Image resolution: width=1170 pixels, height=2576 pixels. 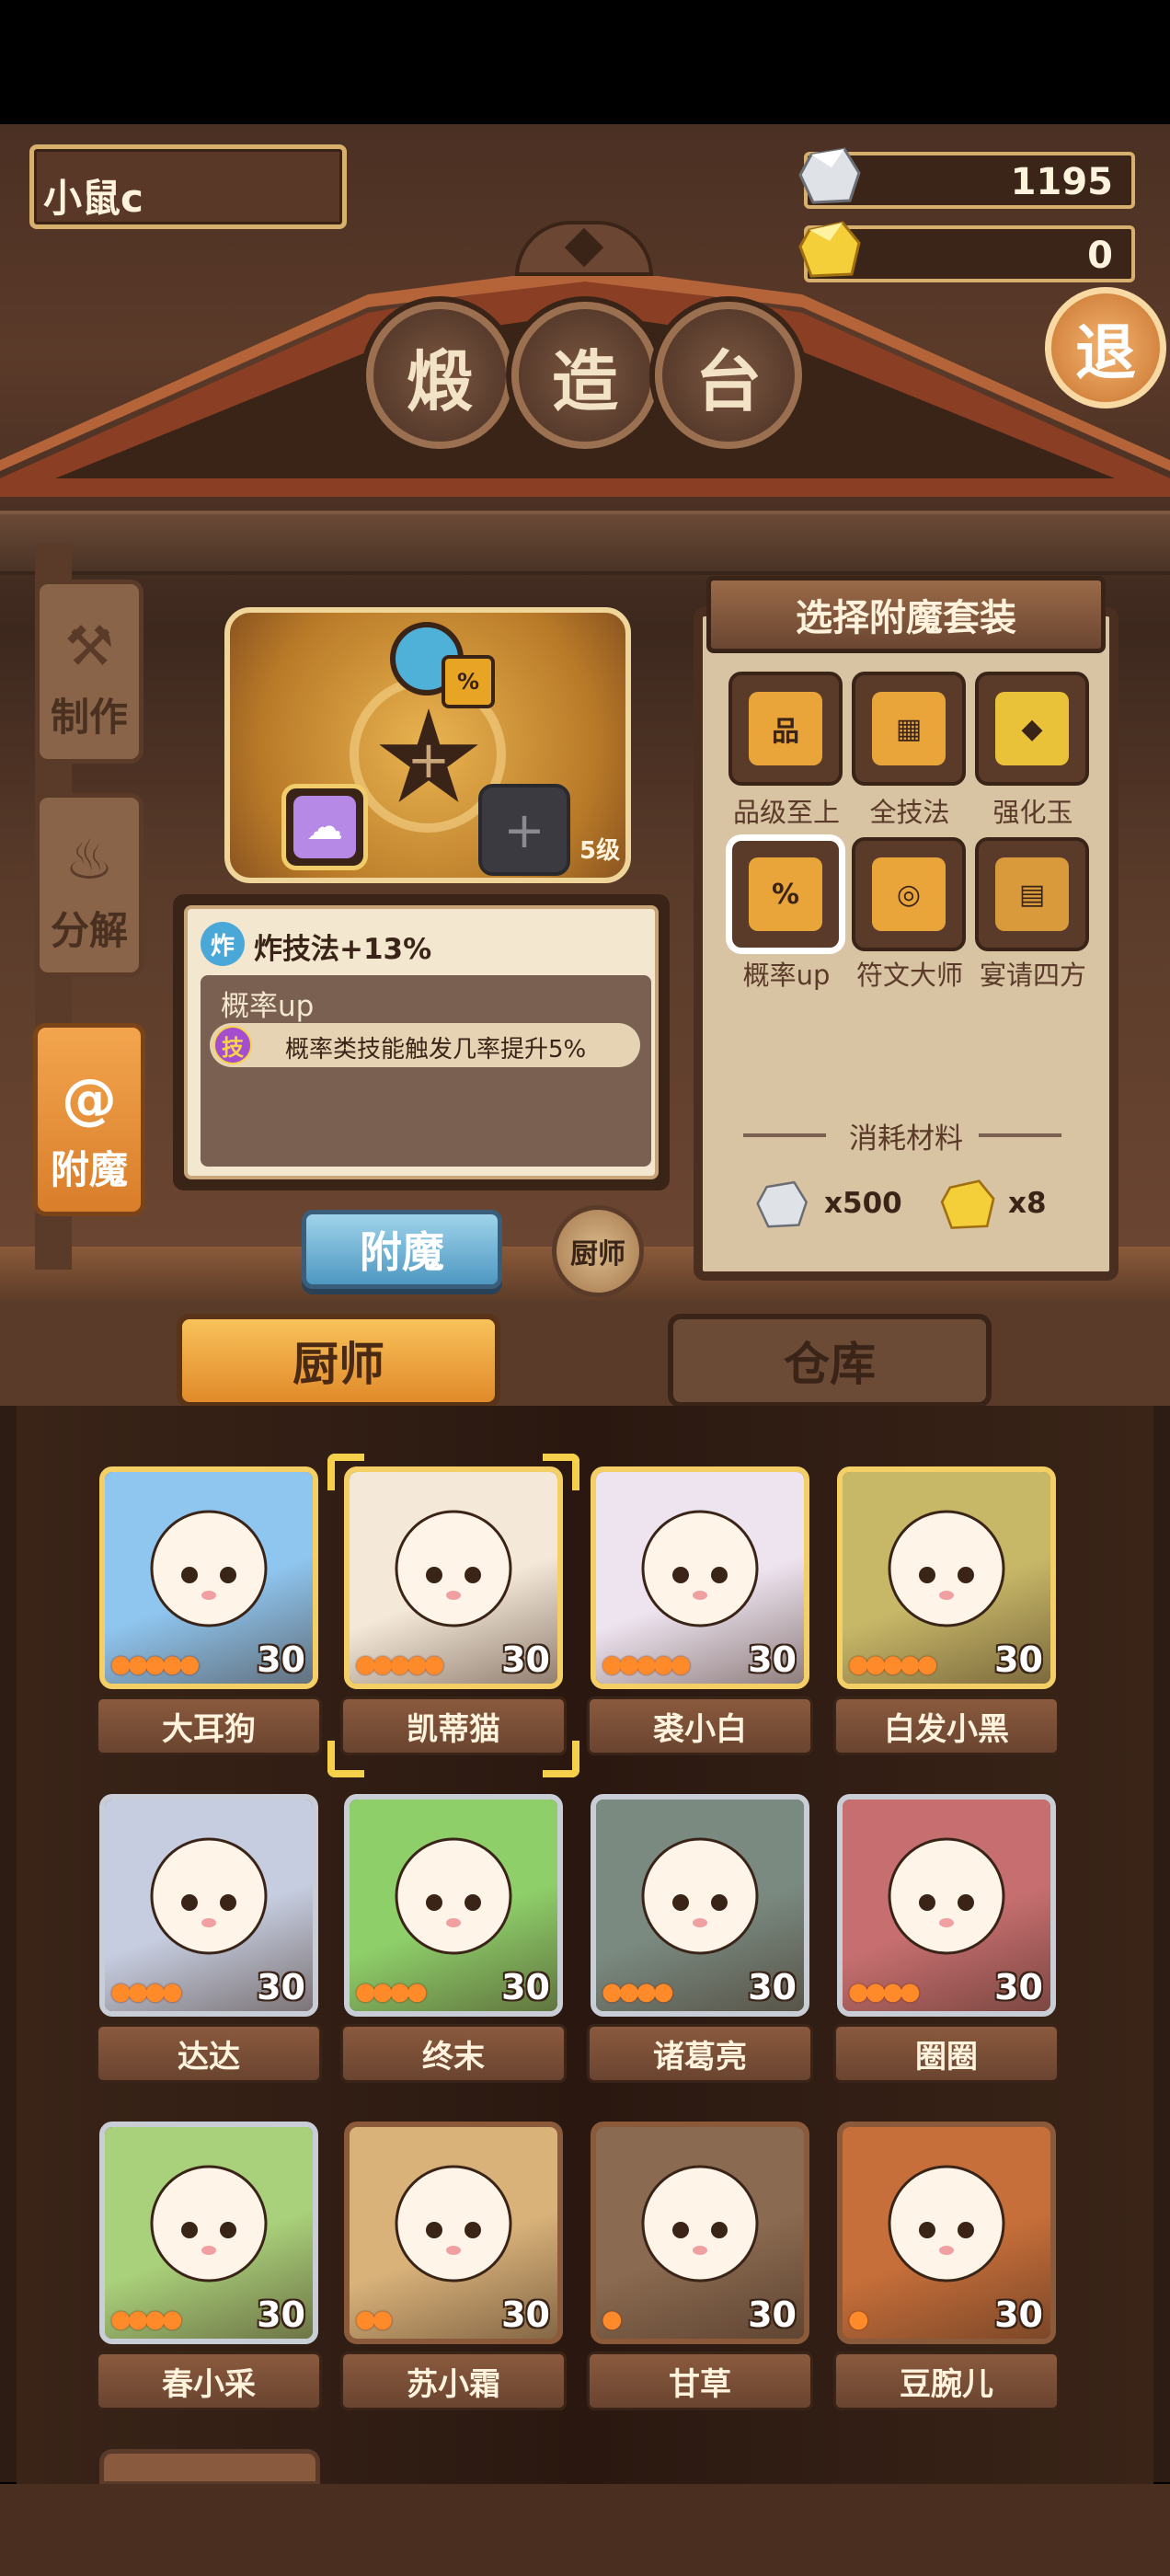 I want to click on tab-craft: ⚒ 制作, so click(x=89, y=672).